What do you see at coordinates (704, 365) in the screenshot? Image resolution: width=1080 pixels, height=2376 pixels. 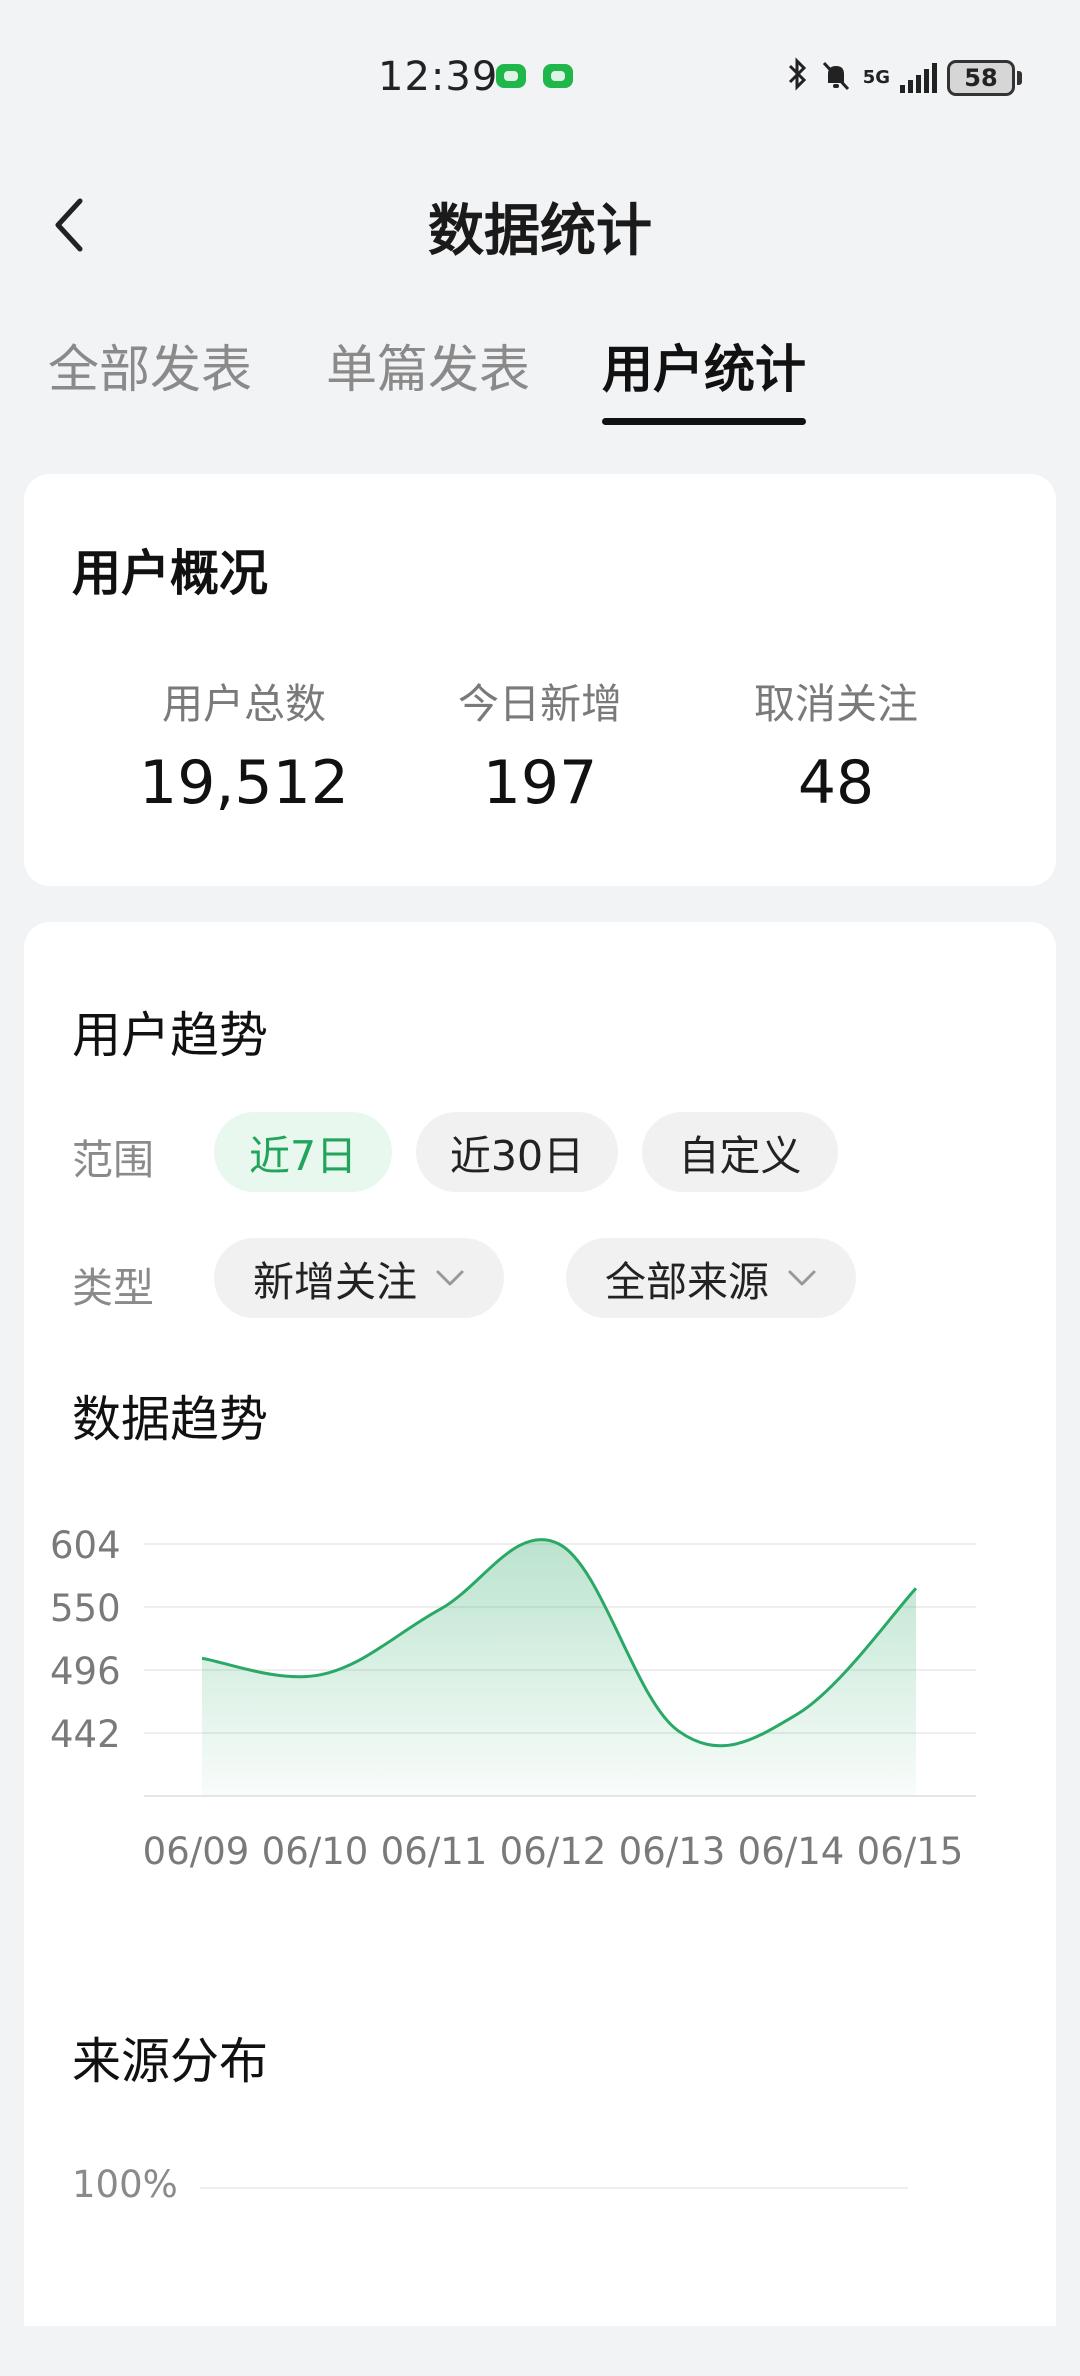 I see `tab-user-stats: 用户统计` at bounding box center [704, 365].